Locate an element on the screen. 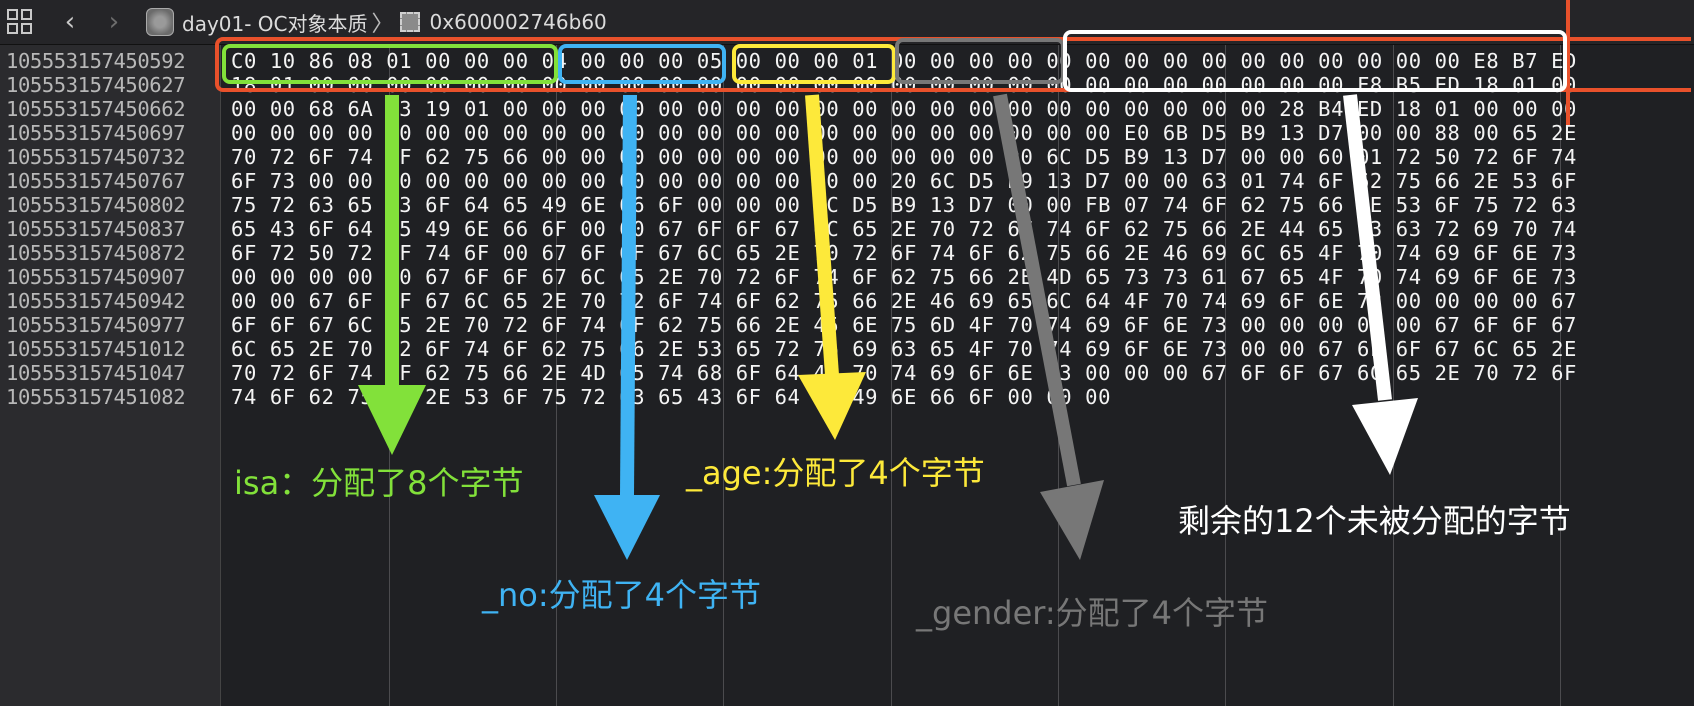  isa-label: isa：分配了8个字节 is located at coordinates (379, 483).